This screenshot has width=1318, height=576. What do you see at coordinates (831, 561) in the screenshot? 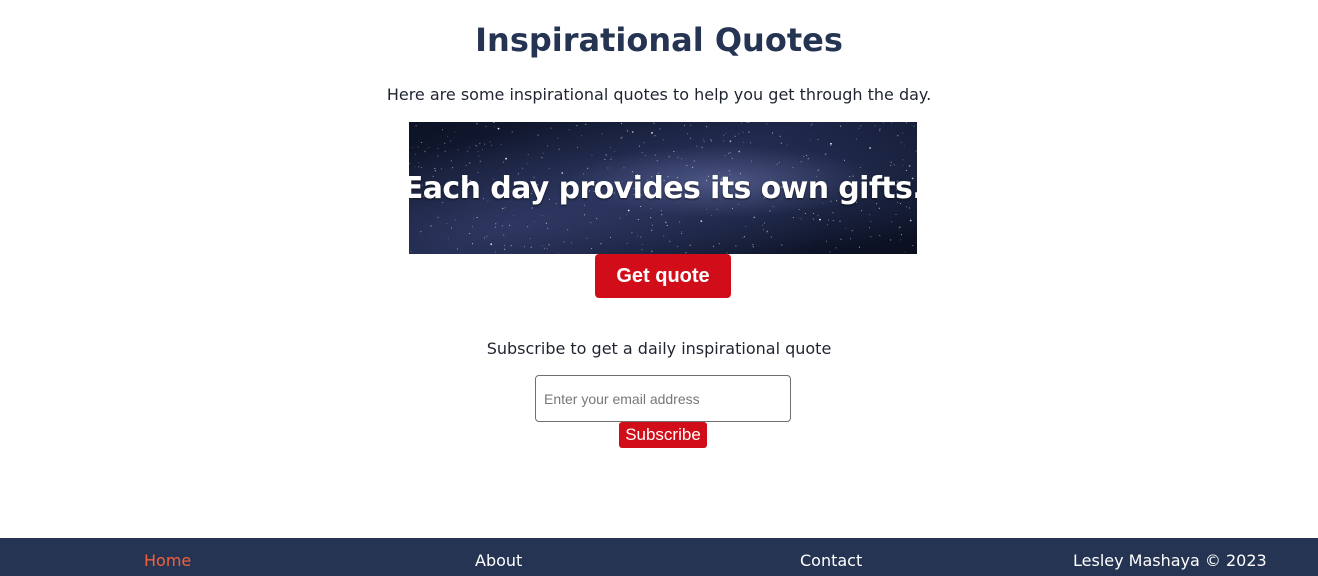
I see `footer-link-contact: Contact` at bounding box center [831, 561].